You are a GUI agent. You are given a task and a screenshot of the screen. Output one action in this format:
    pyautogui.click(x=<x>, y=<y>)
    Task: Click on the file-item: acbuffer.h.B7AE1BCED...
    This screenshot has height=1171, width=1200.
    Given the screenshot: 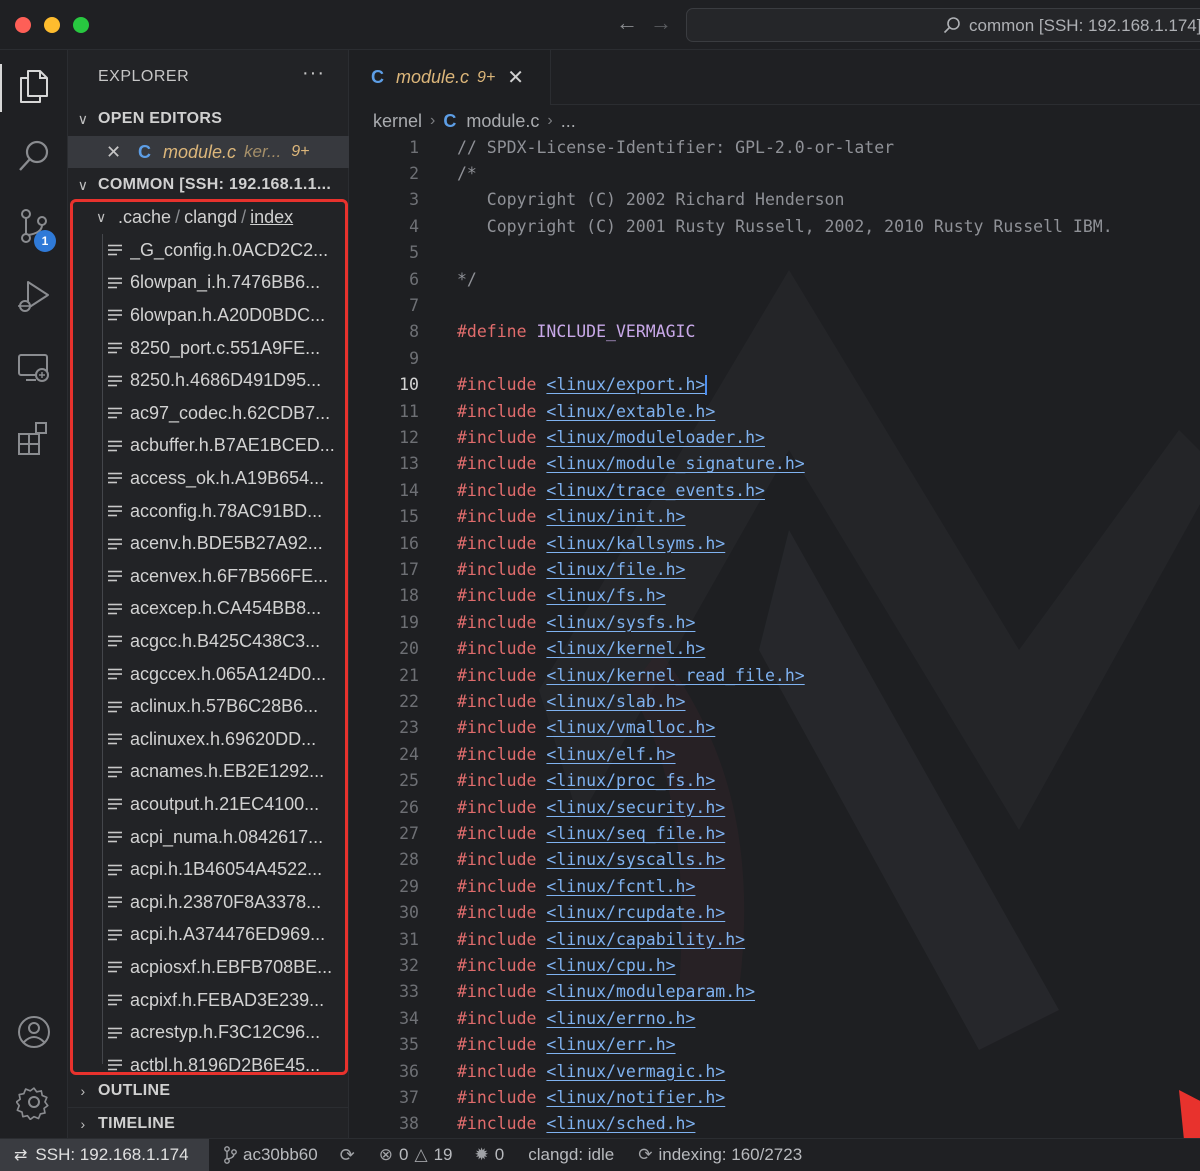 What is the action you would take?
    pyautogui.click(x=208, y=446)
    